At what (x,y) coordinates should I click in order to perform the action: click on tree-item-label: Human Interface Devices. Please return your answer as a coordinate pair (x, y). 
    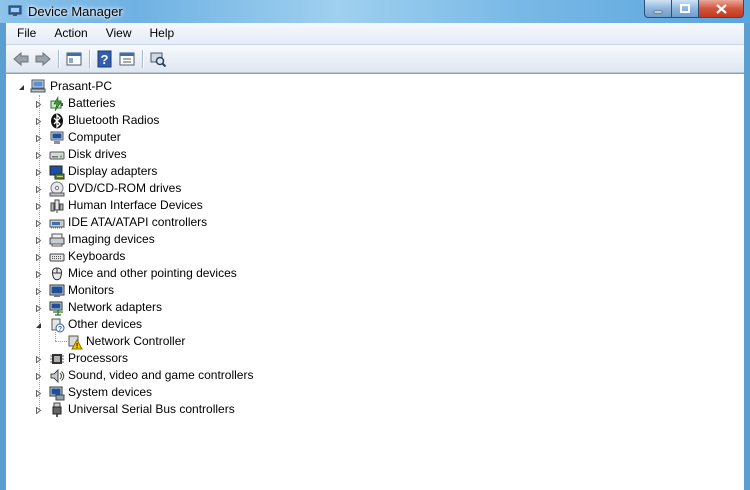
    Looking at the image, I should click on (135, 205).